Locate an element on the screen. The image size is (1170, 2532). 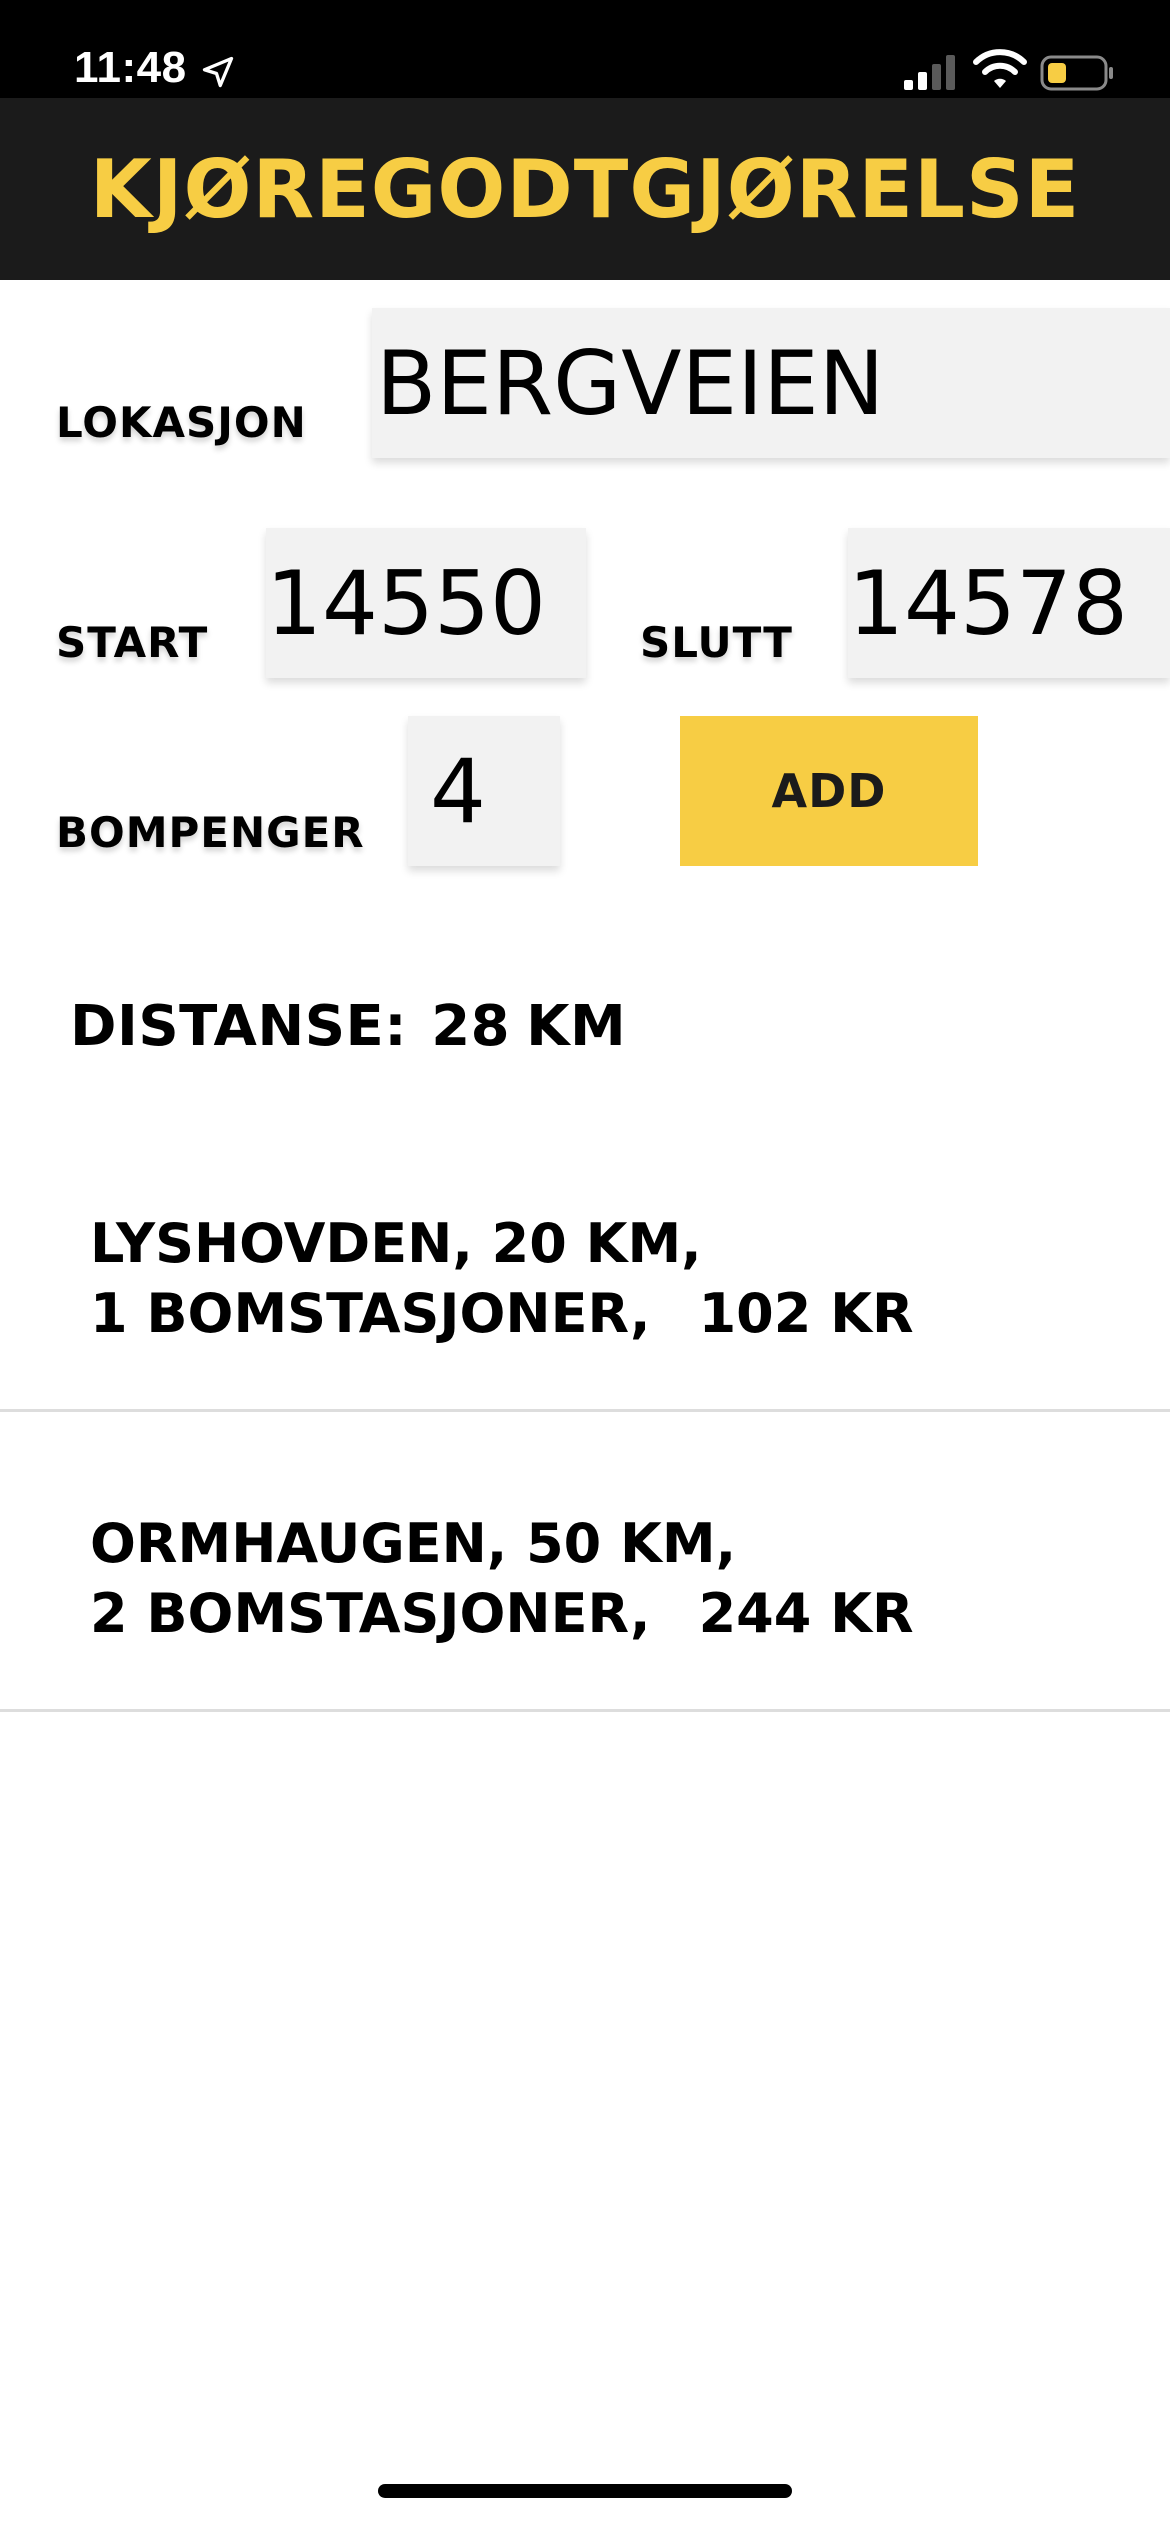
lokasjon-value: BERGVEIEN is located at coordinates (630, 383).